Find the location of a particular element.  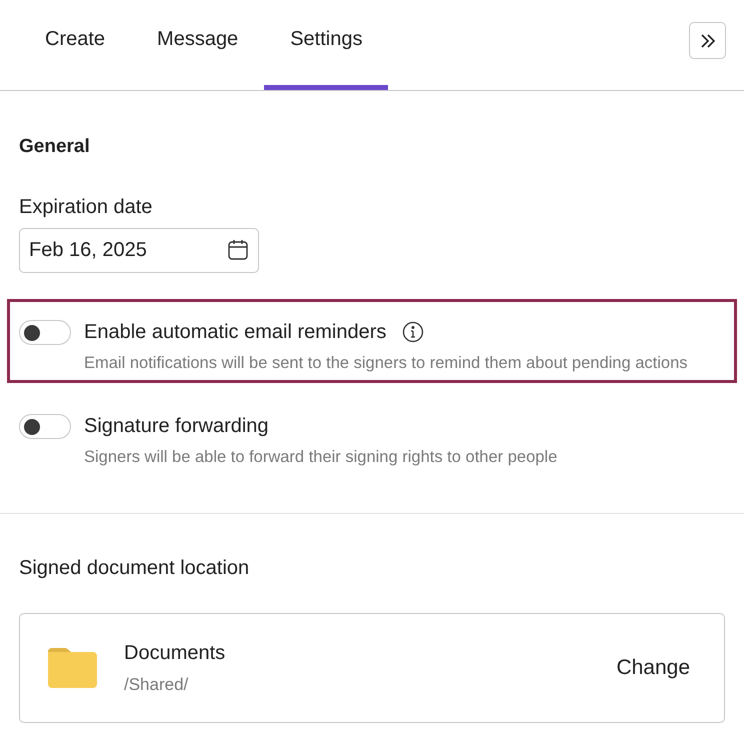

section-label: Signed document location is located at coordinates (134, 568).